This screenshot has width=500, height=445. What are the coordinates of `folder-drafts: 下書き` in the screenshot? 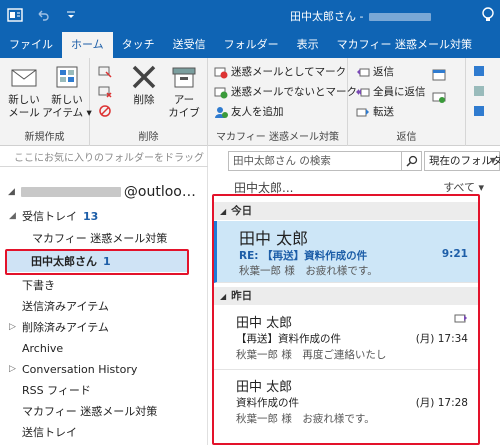 It's located at (104, 285).